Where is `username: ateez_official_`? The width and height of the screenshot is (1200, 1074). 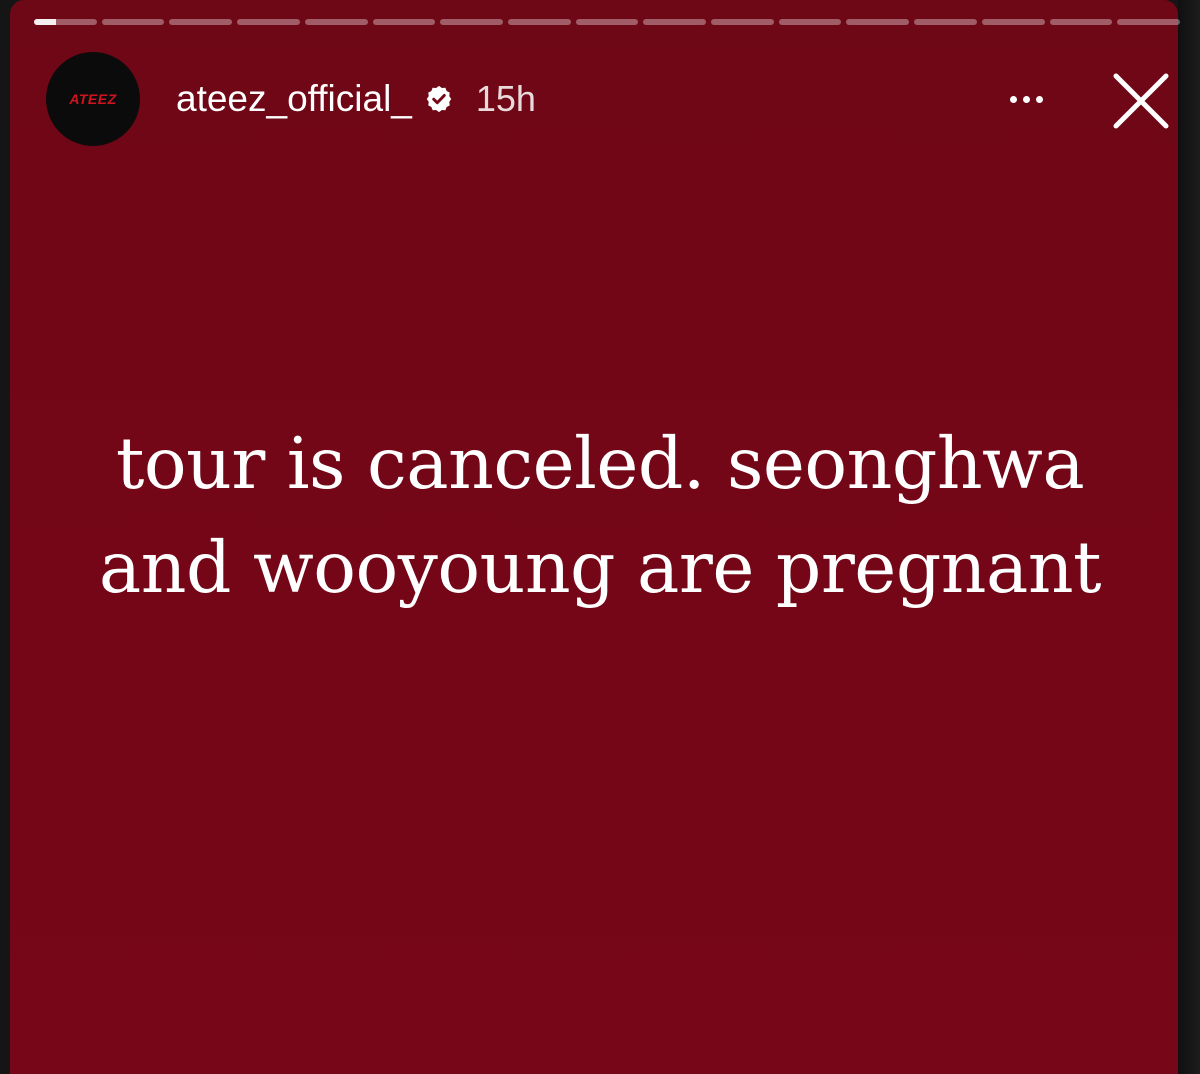 username: ateez_official_ is located at coordinates (294, 99).